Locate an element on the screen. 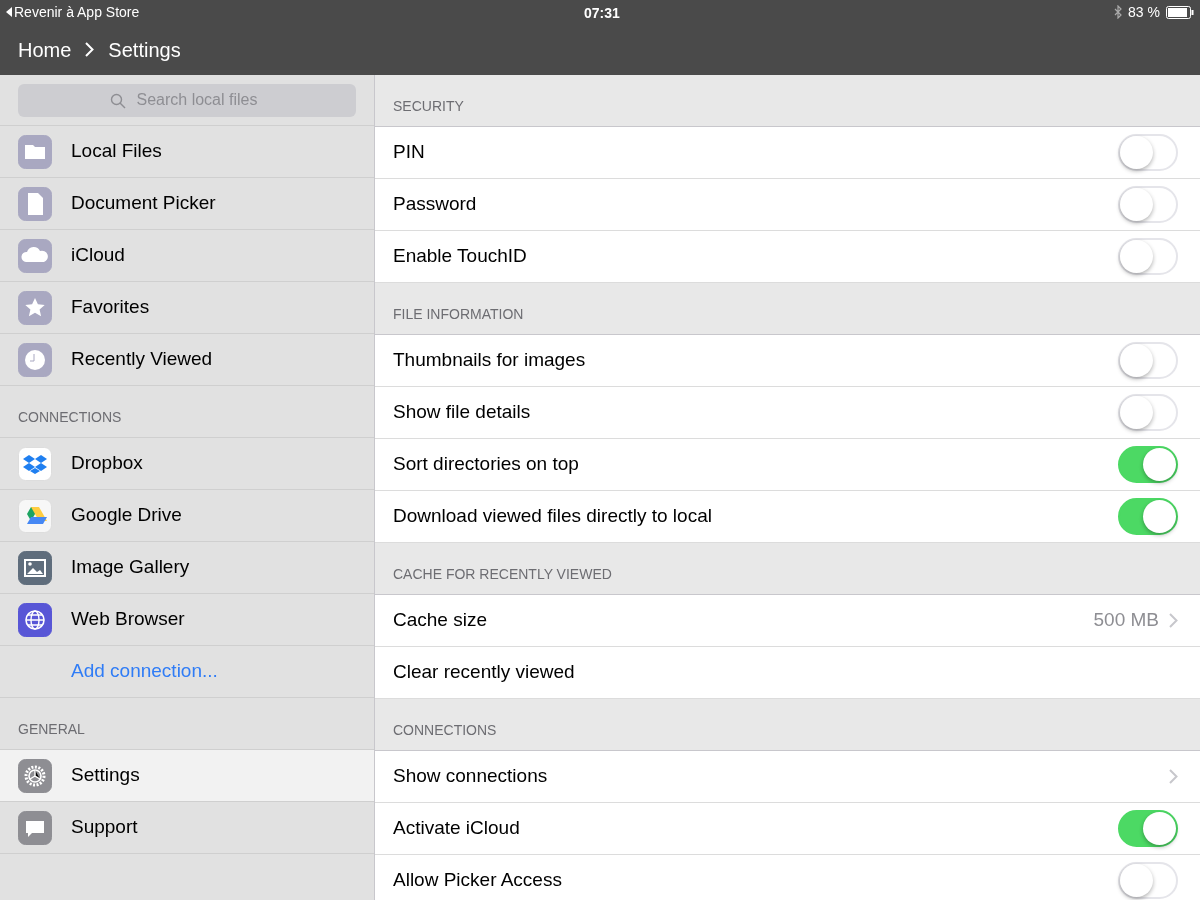 This screenshot has width=1200, height=900. breadcrumb-link: Home is located at coordinates (45, 49).